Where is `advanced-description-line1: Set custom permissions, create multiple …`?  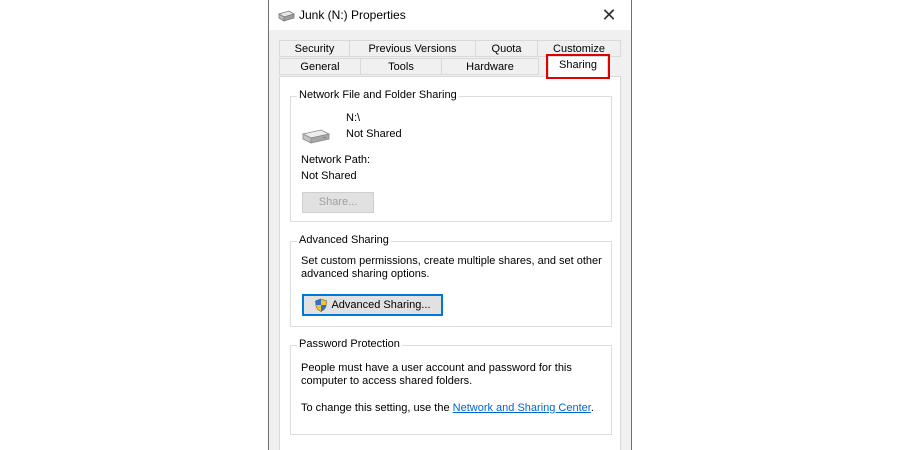
advanced-description-line1: Set custom permissions, create multiple … is located at coordinates (451, 261).